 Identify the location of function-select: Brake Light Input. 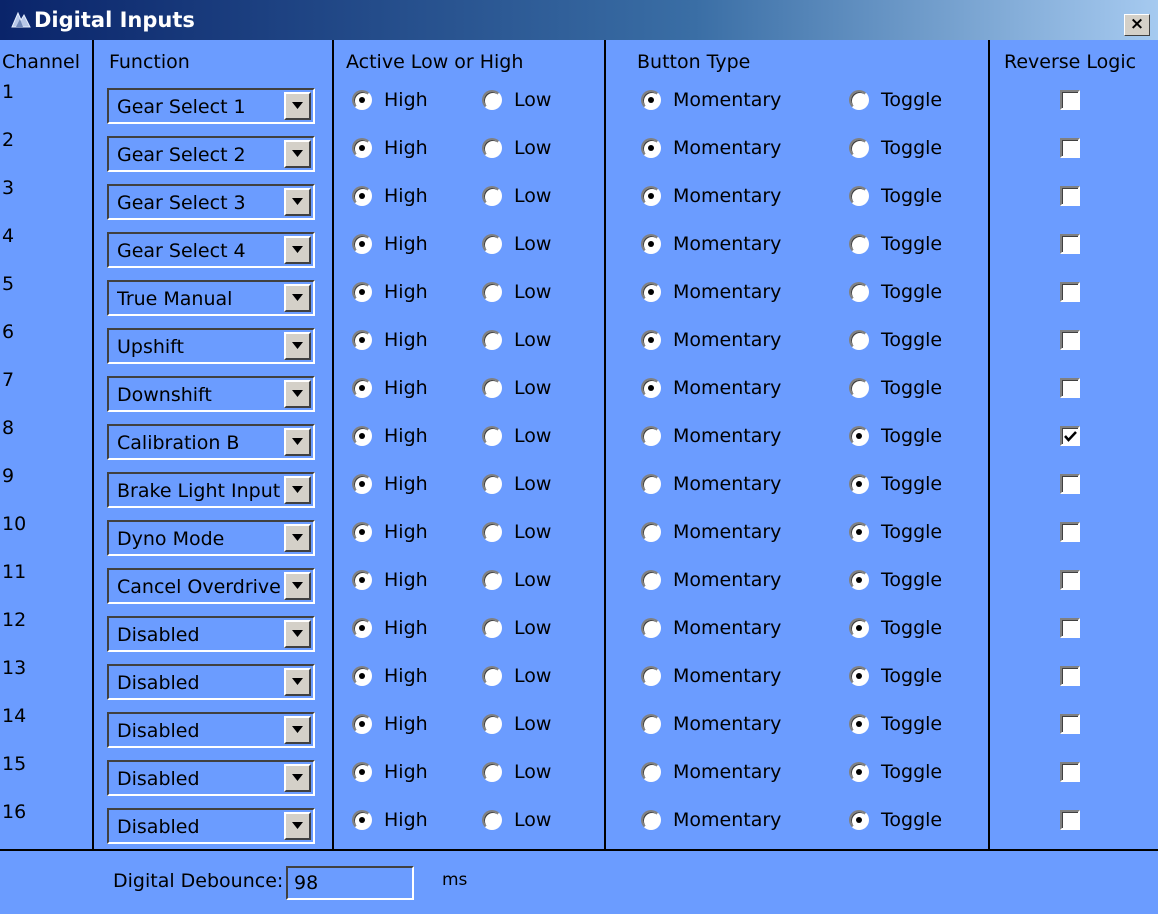
(211, 490).